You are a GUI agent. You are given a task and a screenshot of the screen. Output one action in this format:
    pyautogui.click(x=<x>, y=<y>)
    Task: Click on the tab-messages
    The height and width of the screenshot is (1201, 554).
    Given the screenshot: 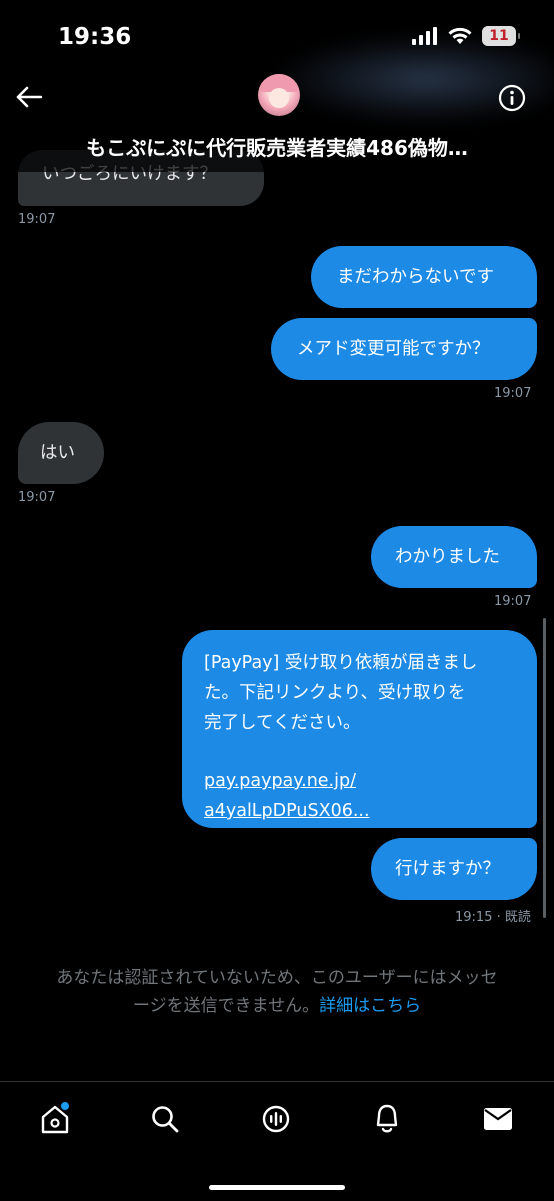 What is the action you would take?
    pyautogui.click(x=498, y=1119)
    